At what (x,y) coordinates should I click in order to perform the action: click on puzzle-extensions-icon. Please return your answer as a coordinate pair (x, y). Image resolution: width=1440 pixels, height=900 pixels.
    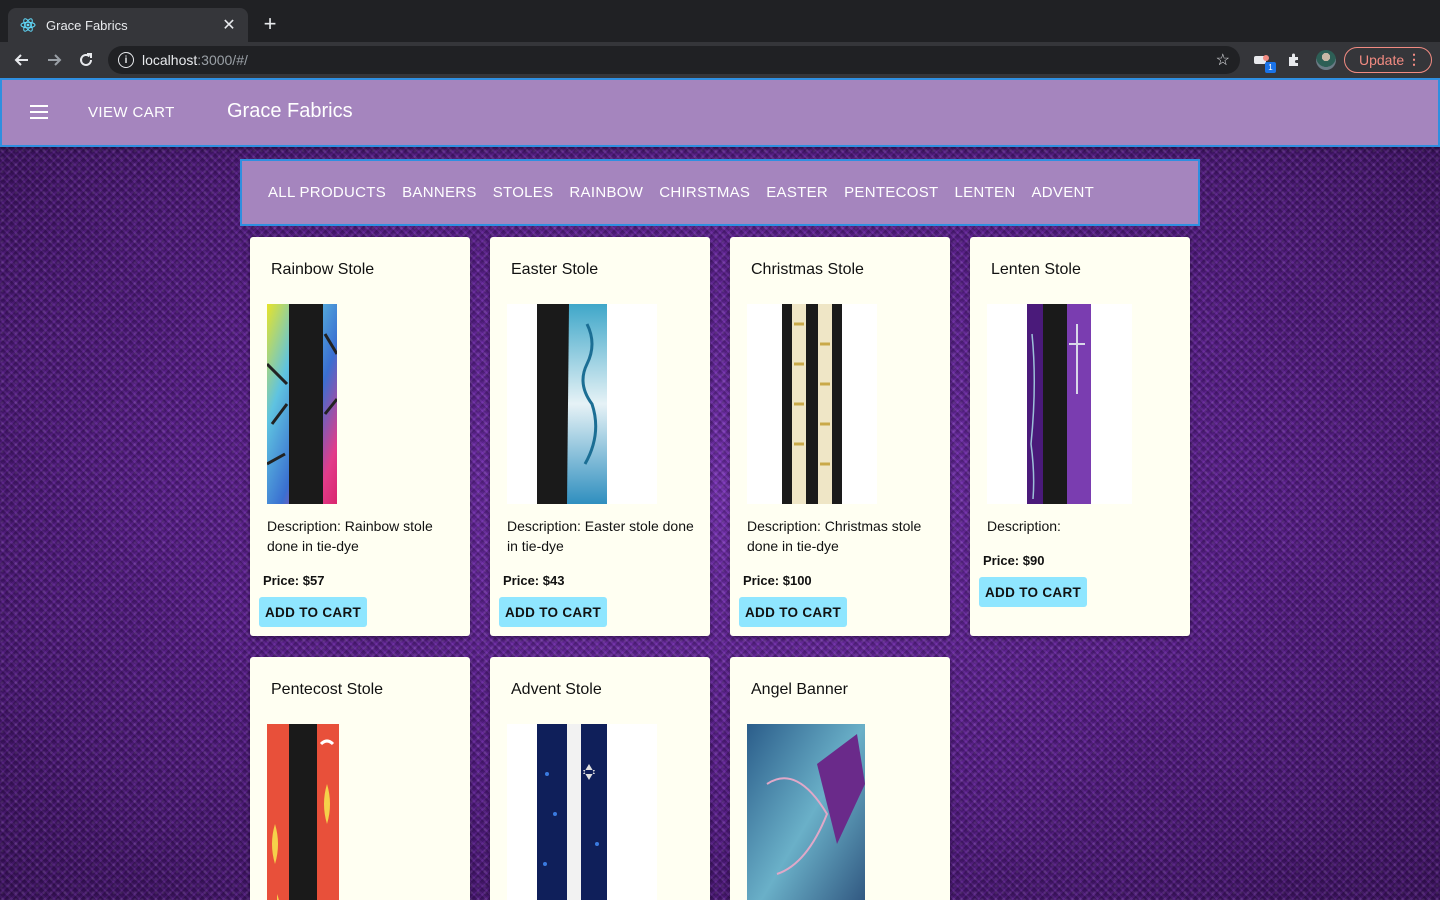
    Looking at the image, I should click on (1294, 60).